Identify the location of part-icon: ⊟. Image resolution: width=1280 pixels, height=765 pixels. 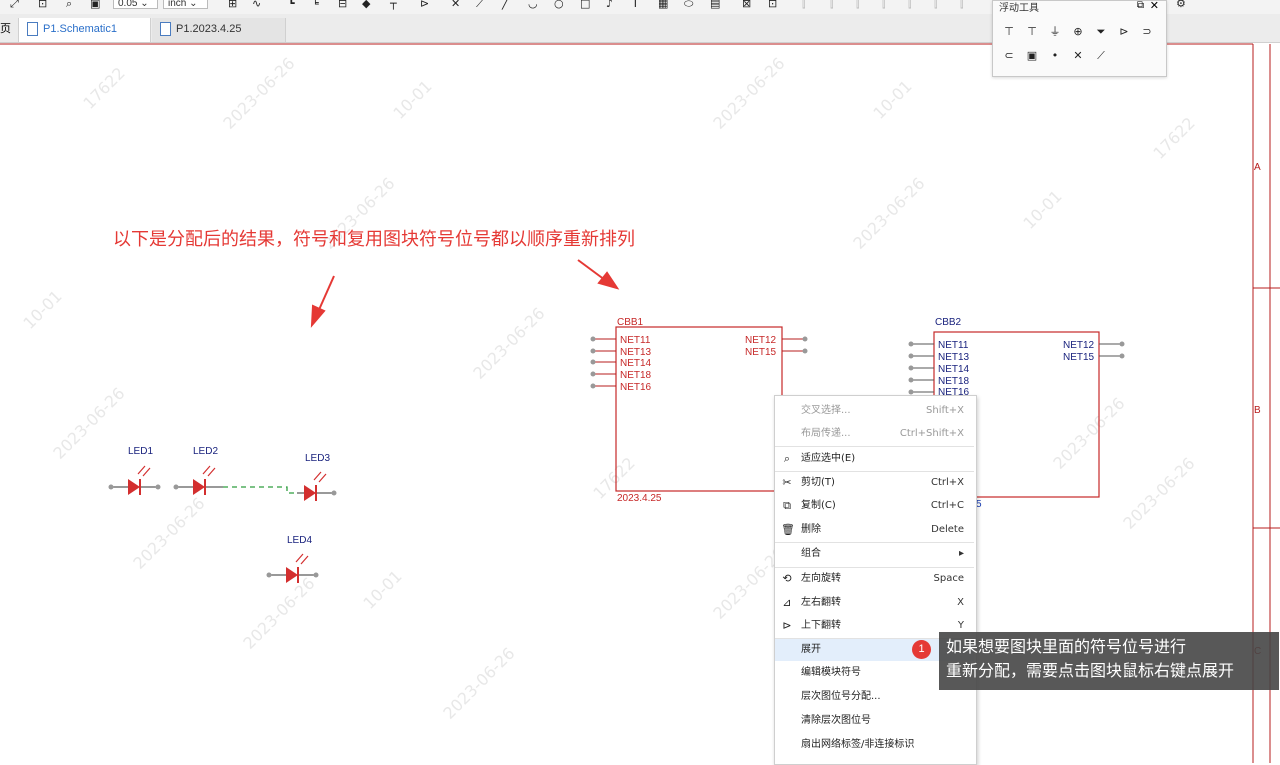
(342, 5).